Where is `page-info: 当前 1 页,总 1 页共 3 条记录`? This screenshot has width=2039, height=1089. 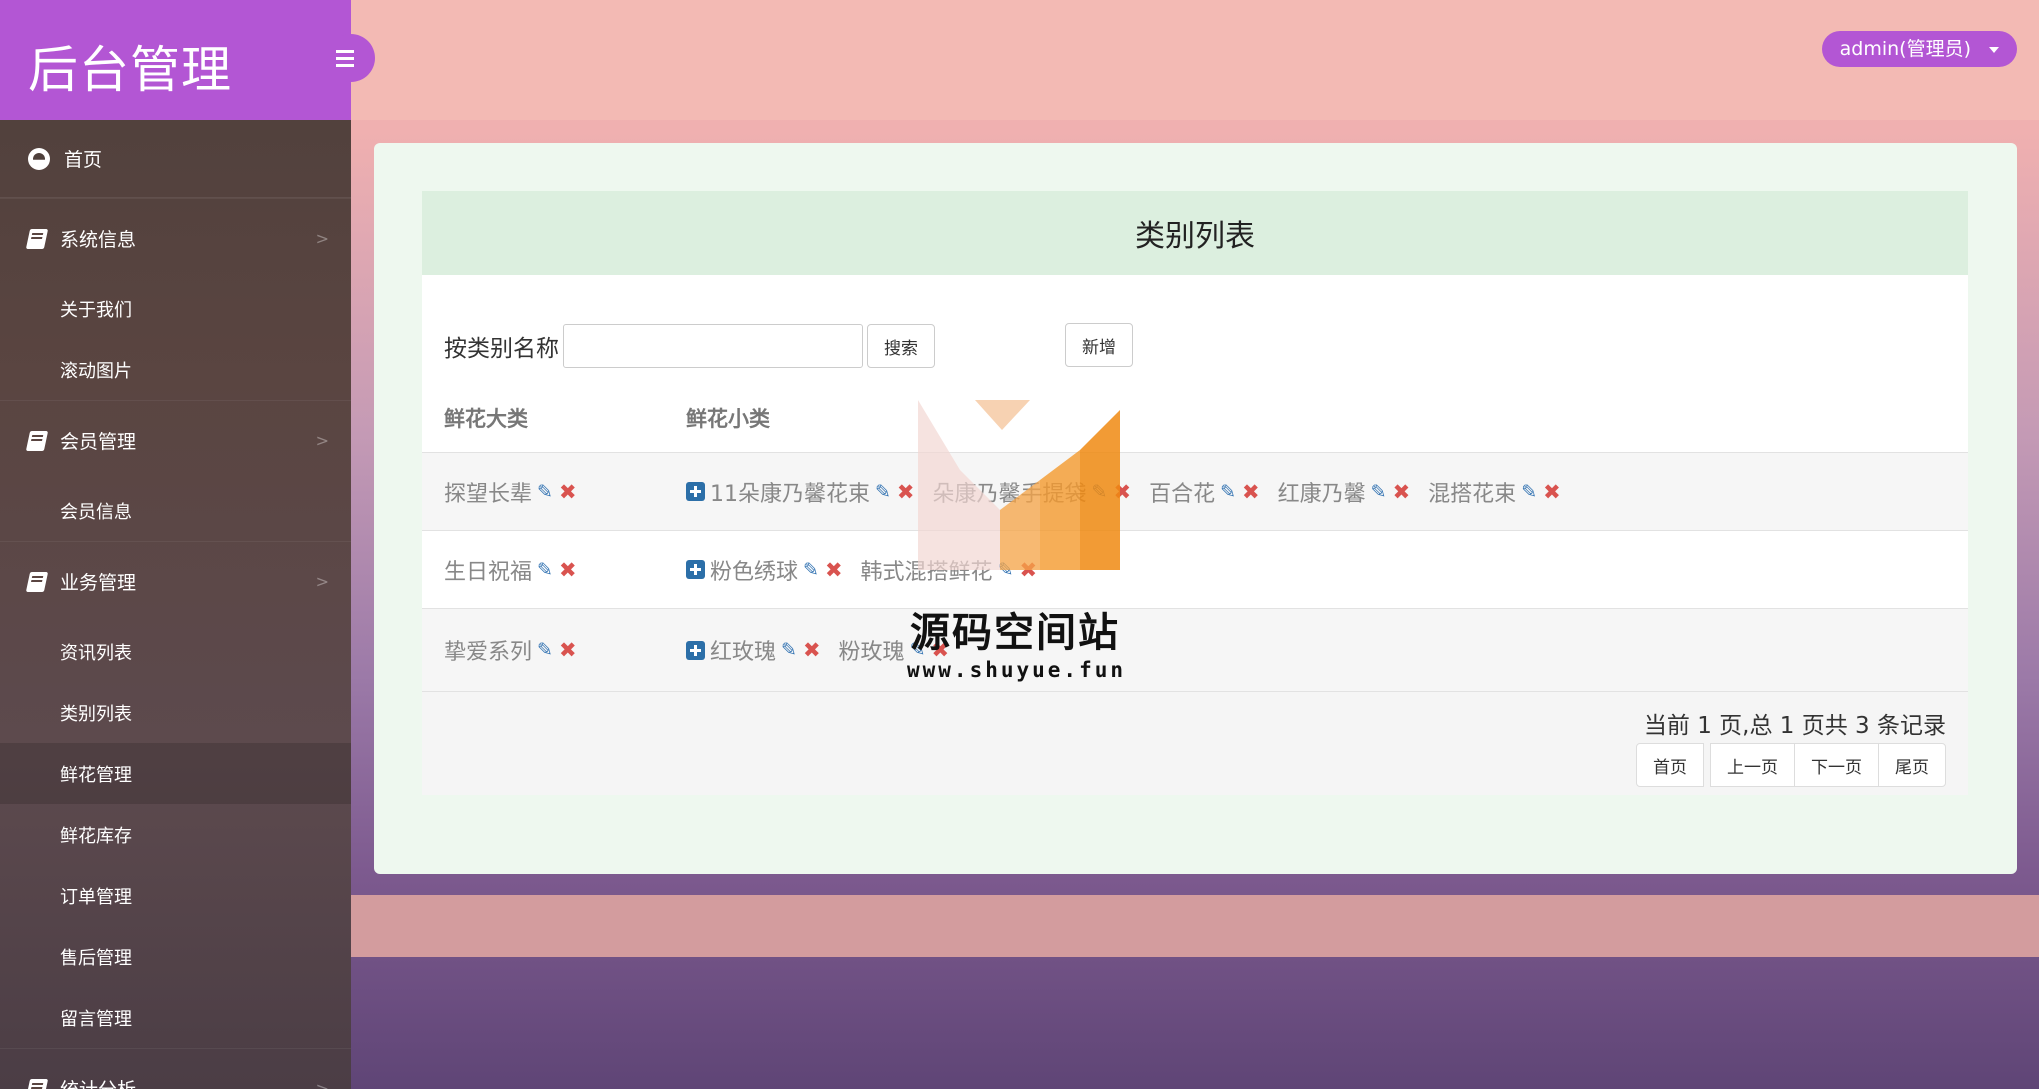
page-info: 当前 1 页,总 1 页共 3 条记录 is located at coordinates (1794, 726).